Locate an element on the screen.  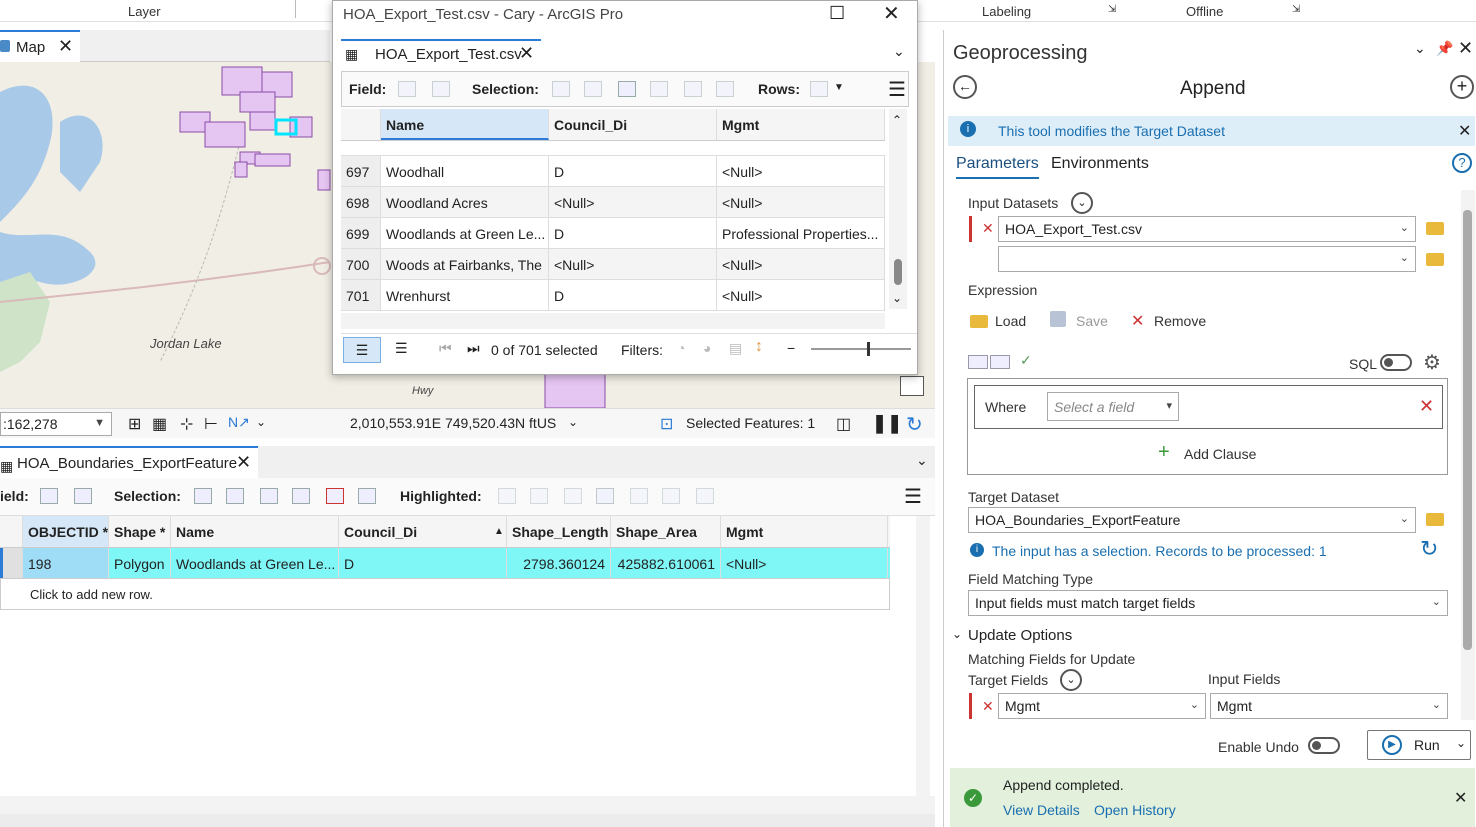
scale-lock-icon: ◫ is located at coordinates (843, 424).